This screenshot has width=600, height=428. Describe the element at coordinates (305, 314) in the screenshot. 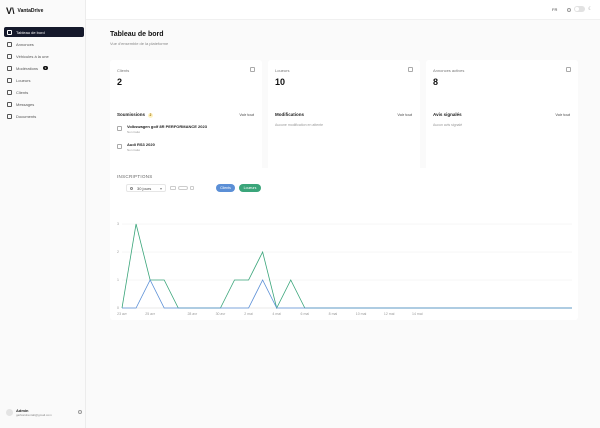

I see `x-tick-label: 6 mai` at that location.